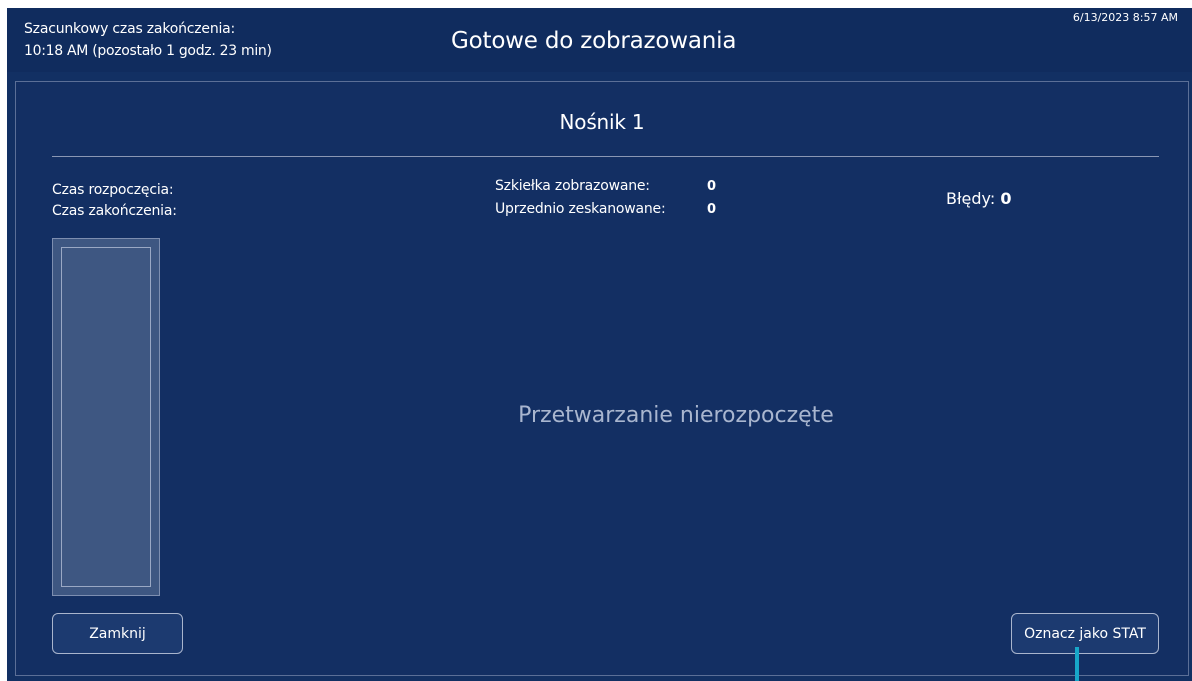 This screenshot has width=1192, height=681. What do you see at coordinates (712, 186) in the screenshot?
I see `slides-imaged-value: 0` at bounding box center [712, 186].